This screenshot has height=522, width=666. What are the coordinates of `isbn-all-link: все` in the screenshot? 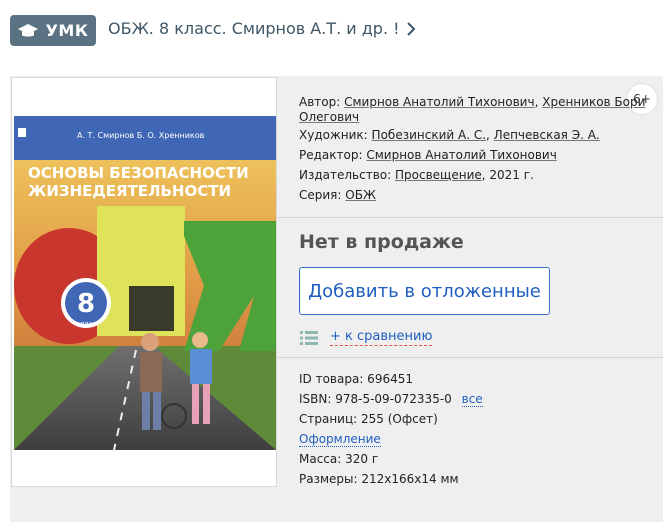 It's located at (472, 399).